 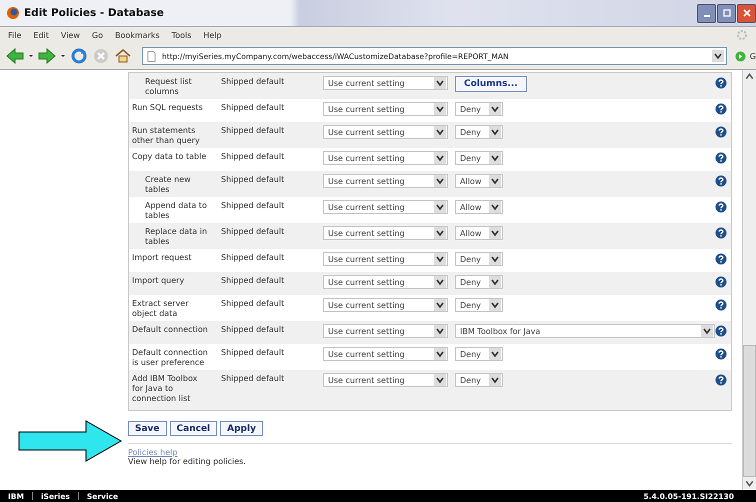 What do you see at coordinates (169, 156) in the screenshot?
I see `policy-name: Copy data to table` at bounding box center [169, 156].